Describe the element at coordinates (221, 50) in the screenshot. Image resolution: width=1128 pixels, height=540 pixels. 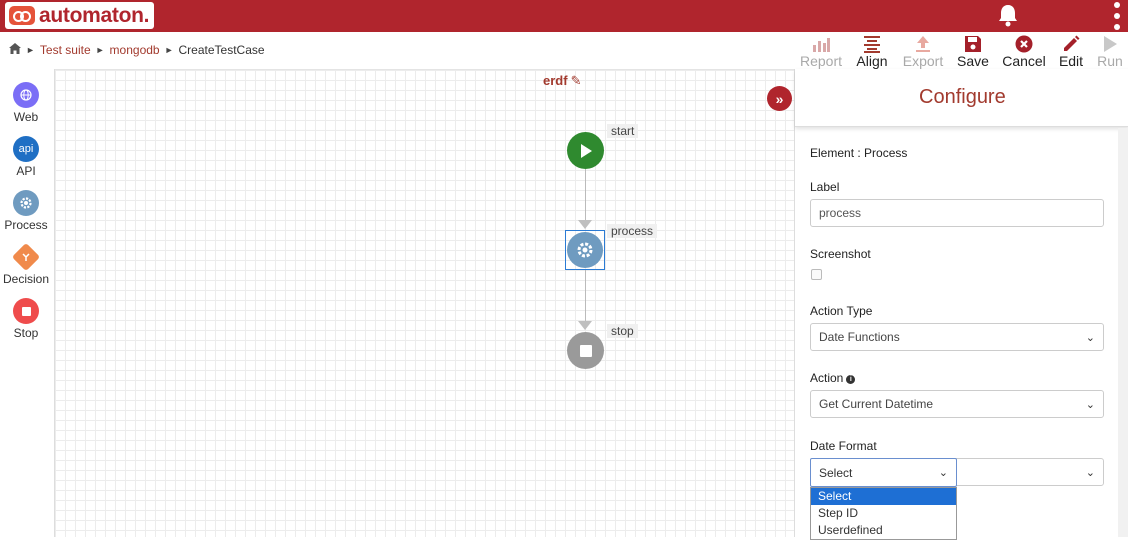
I see `breadcrumb-current: CreateTestCase` at that location.